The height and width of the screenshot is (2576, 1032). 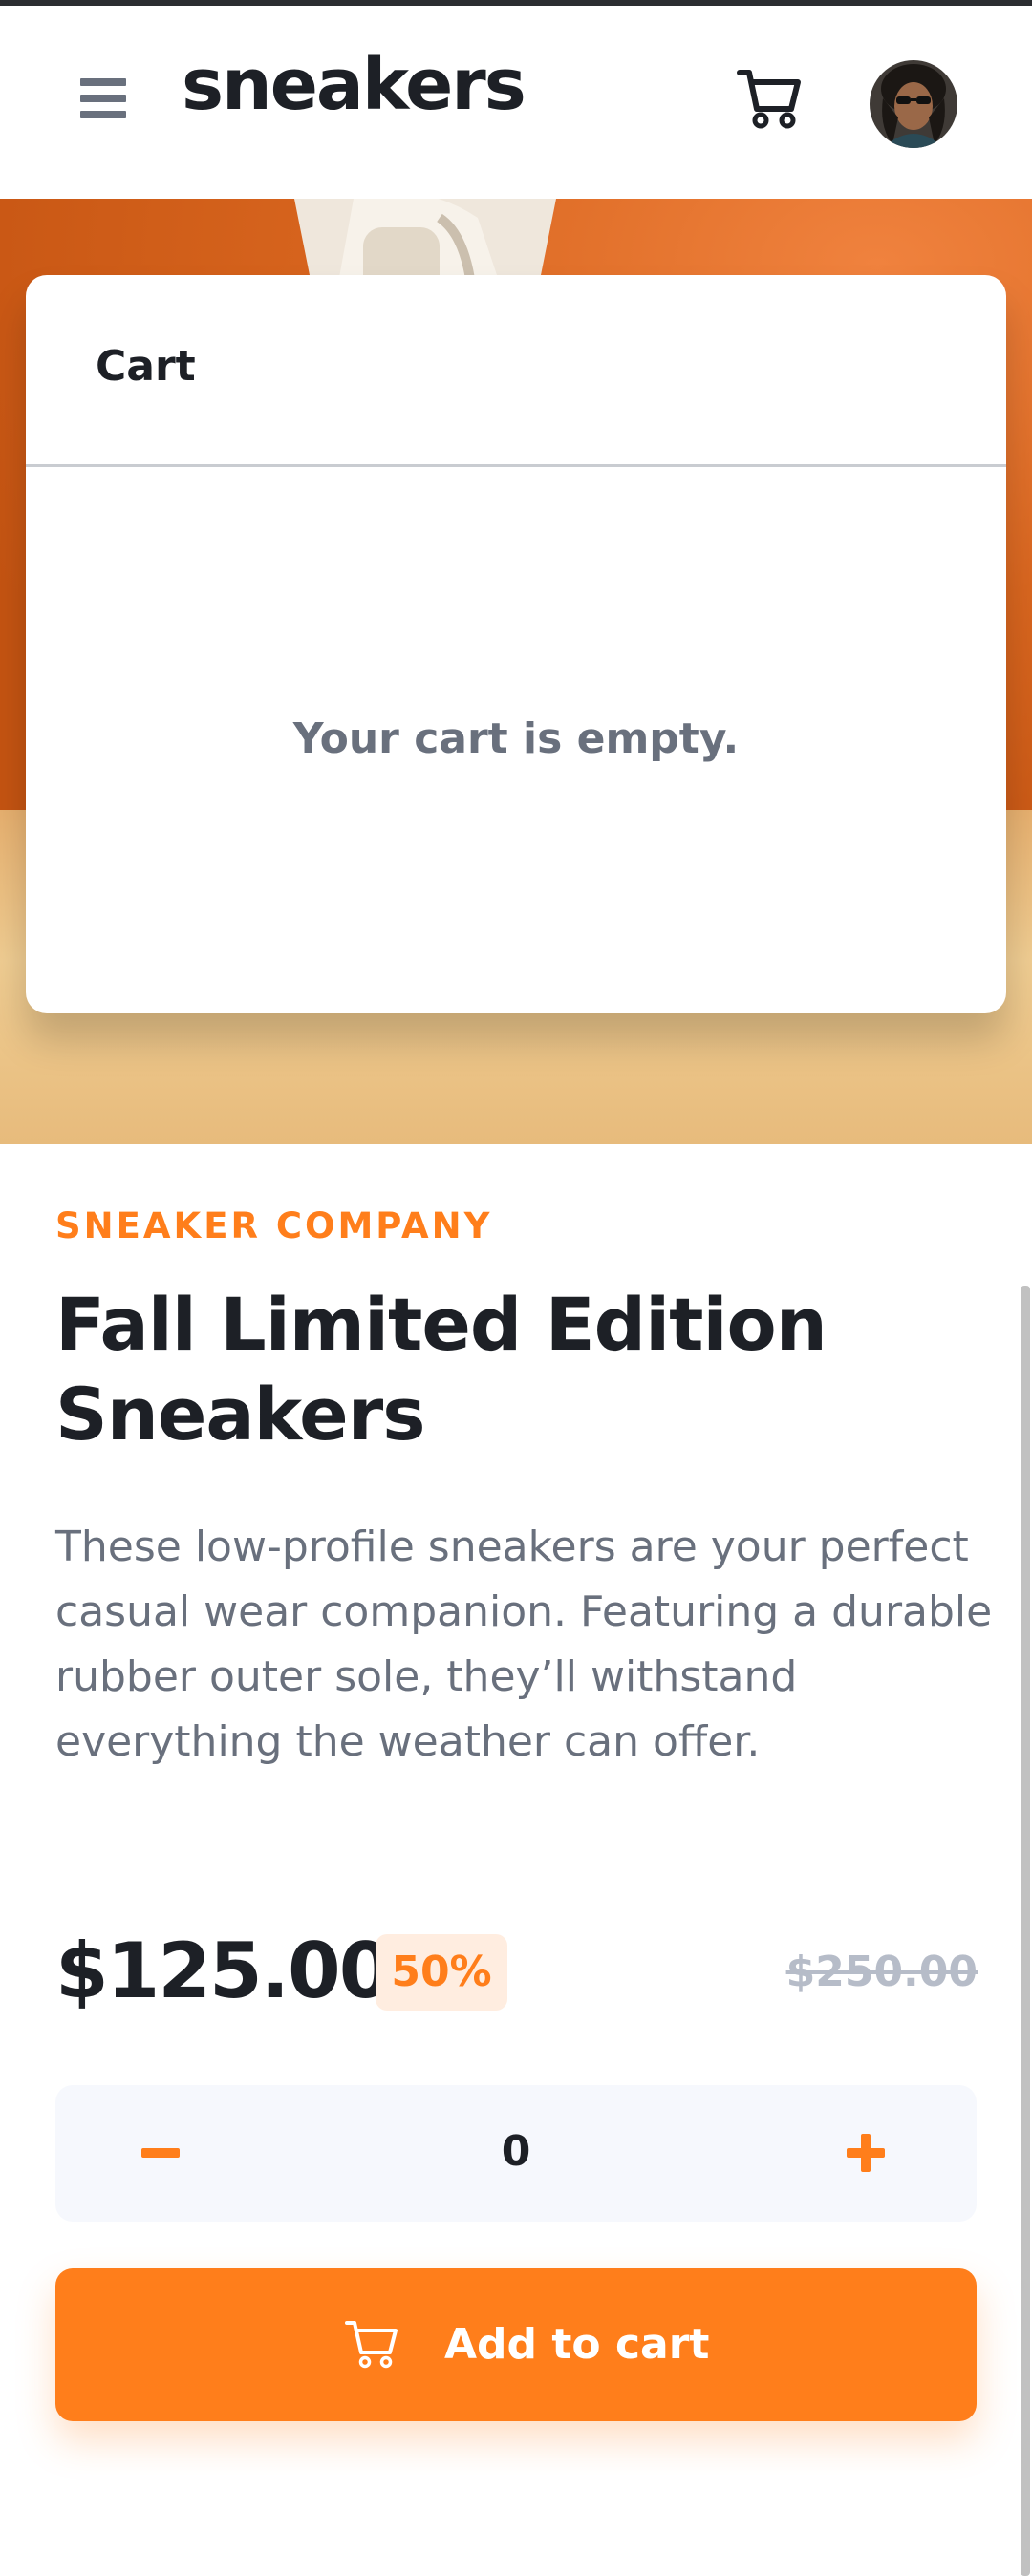 What do you see at coordinates (354, 85) in the screenshot?
I see `site-logo: sneakers` at bounding box center [354, 85].